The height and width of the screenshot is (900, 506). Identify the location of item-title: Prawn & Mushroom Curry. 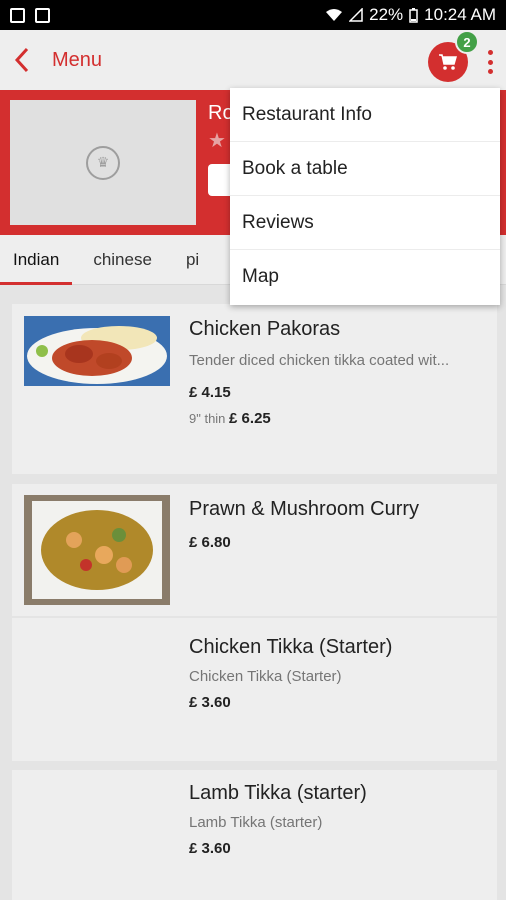
(304, 509).